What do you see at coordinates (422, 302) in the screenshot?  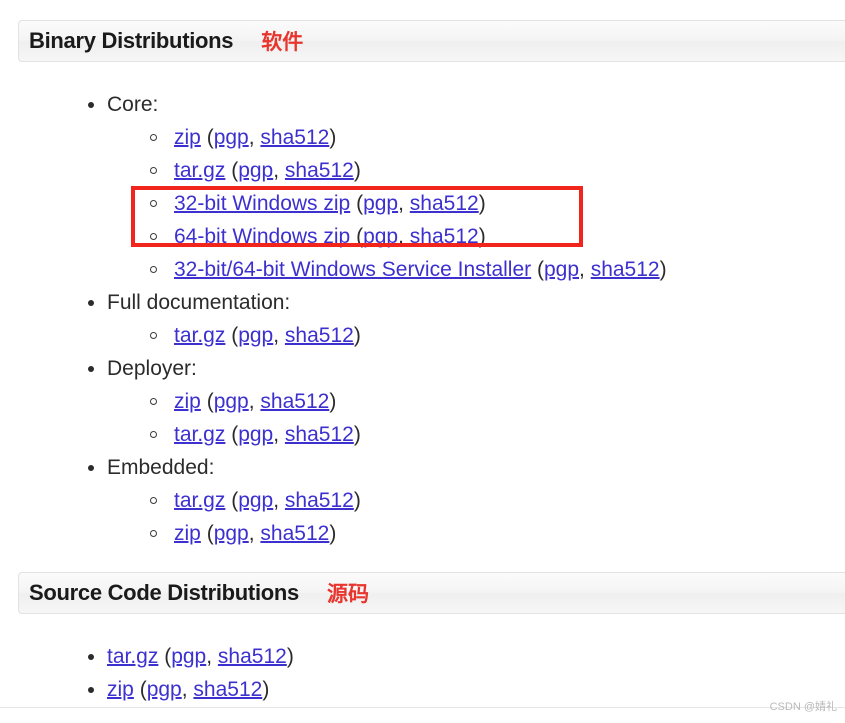 I see `distribution-group: Full documentation:` at bounding box center [422, 302].